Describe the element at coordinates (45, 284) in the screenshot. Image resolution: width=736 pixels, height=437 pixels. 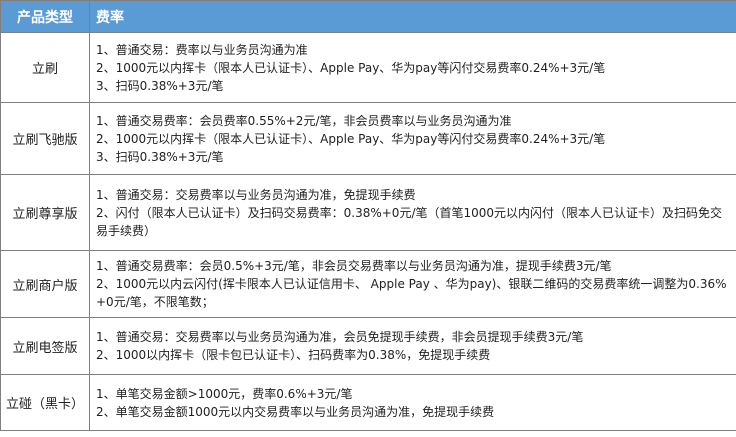
I see `product-name: 立刷商户版` at that location.